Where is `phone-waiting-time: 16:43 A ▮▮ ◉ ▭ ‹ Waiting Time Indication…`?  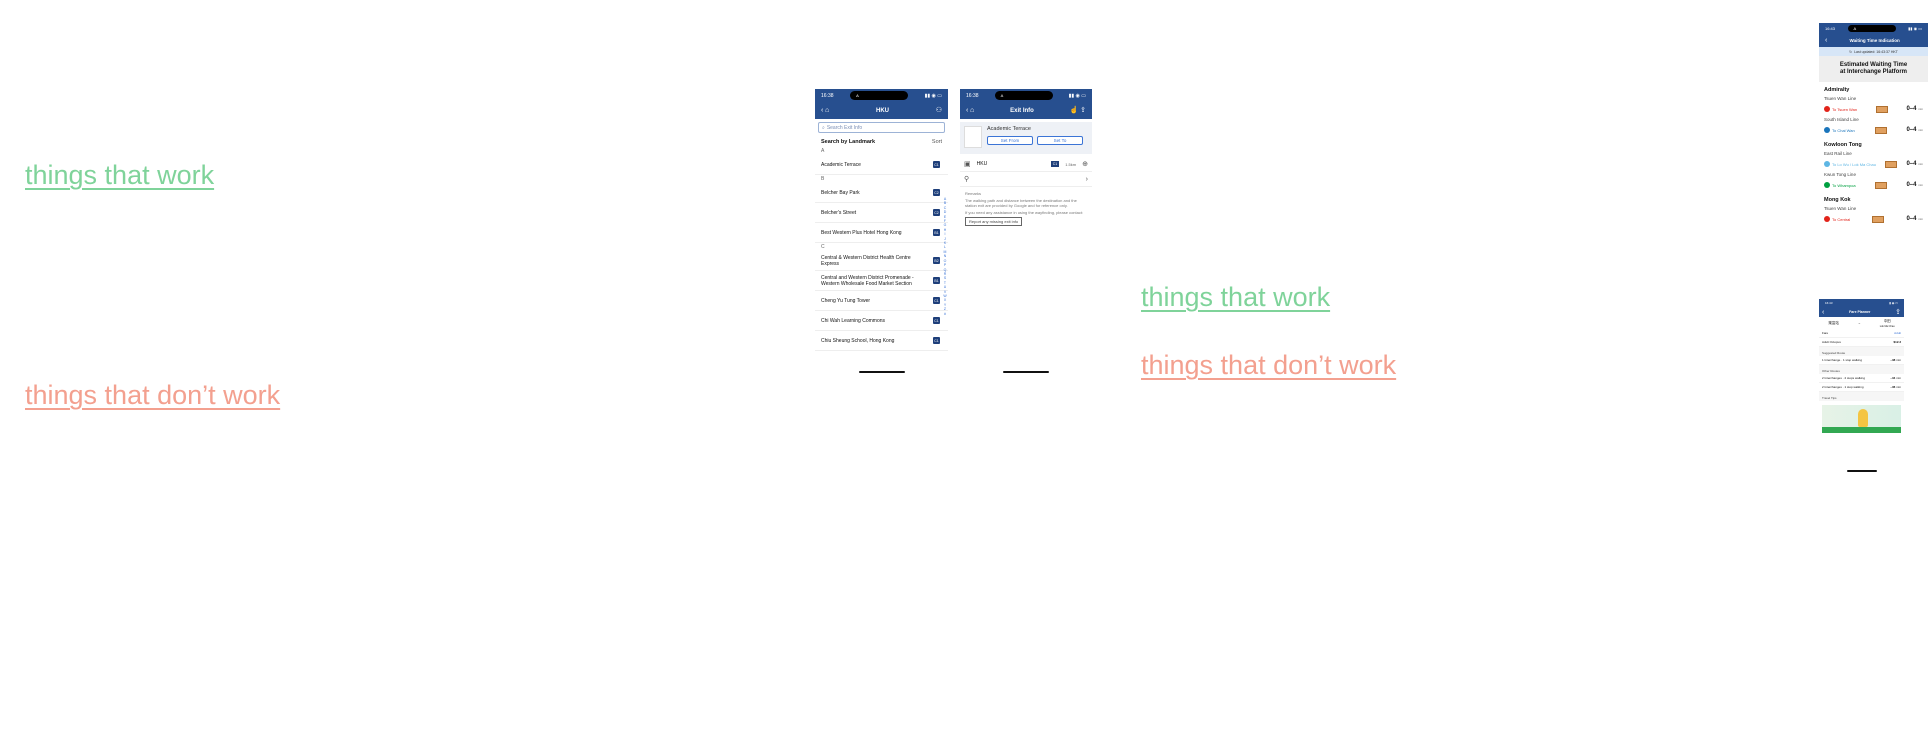 phone-waiting-time: 16:43 A ▮▮ ◉ ▭ ‹ Waiting Time Indication… is located at coordinates (1873, 141).